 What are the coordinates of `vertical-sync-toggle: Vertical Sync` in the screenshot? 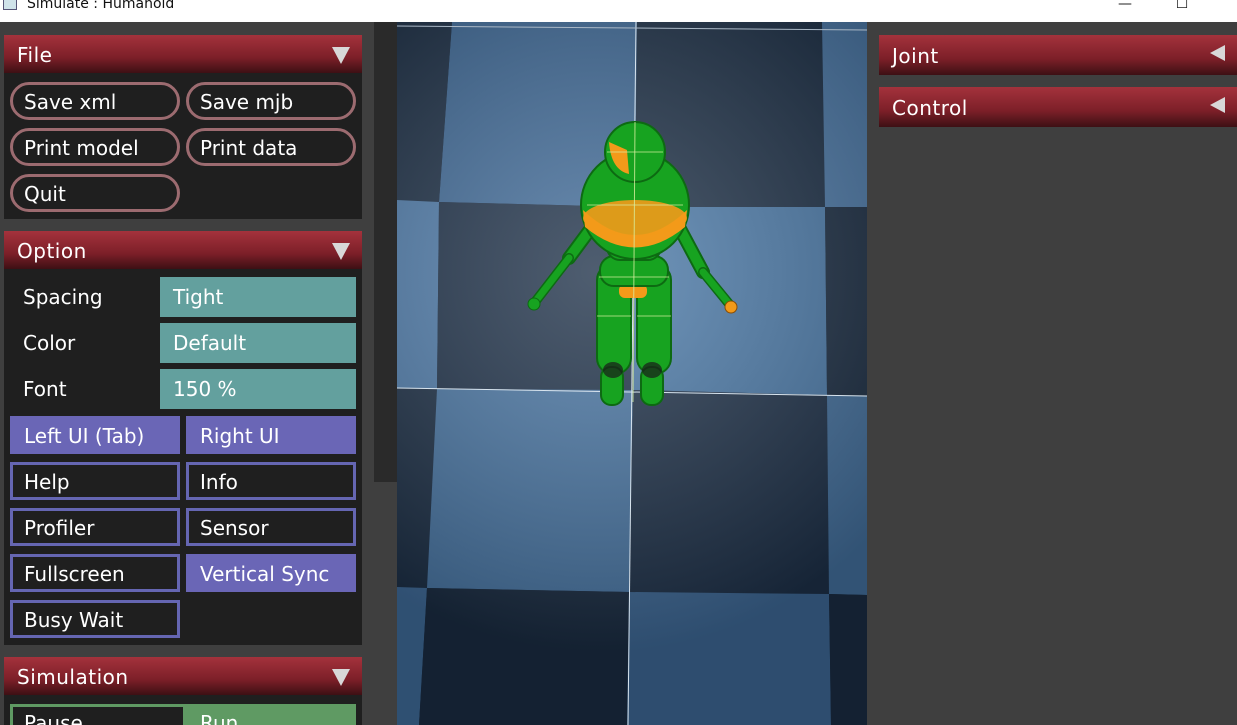 It's located at (271, 573).